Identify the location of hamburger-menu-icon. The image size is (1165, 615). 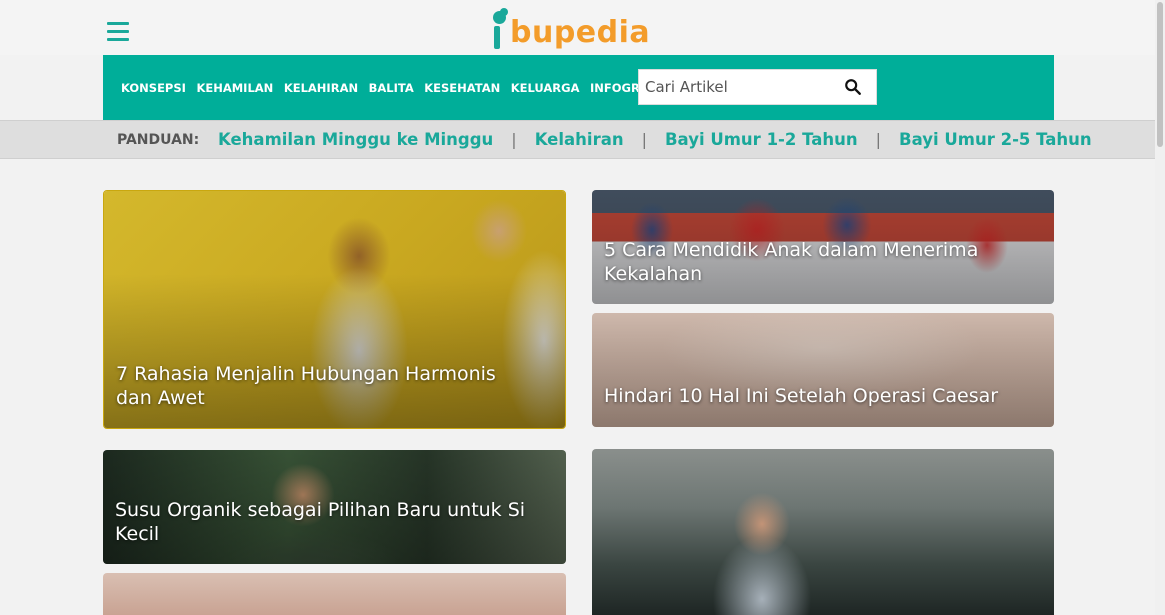
(118, 32).